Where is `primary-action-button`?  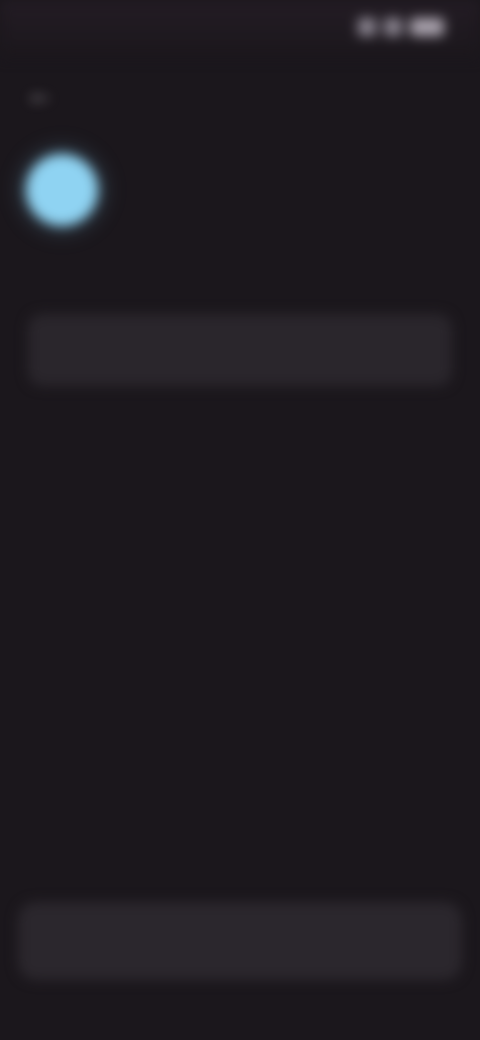 primary-action-button is located at coordinates (240, 941).